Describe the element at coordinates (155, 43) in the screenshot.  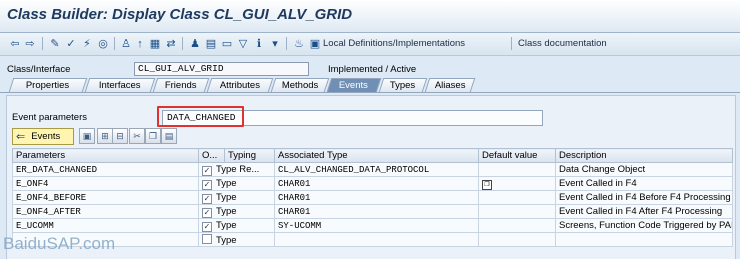
I see `object-list-icon: ▦` at that location.